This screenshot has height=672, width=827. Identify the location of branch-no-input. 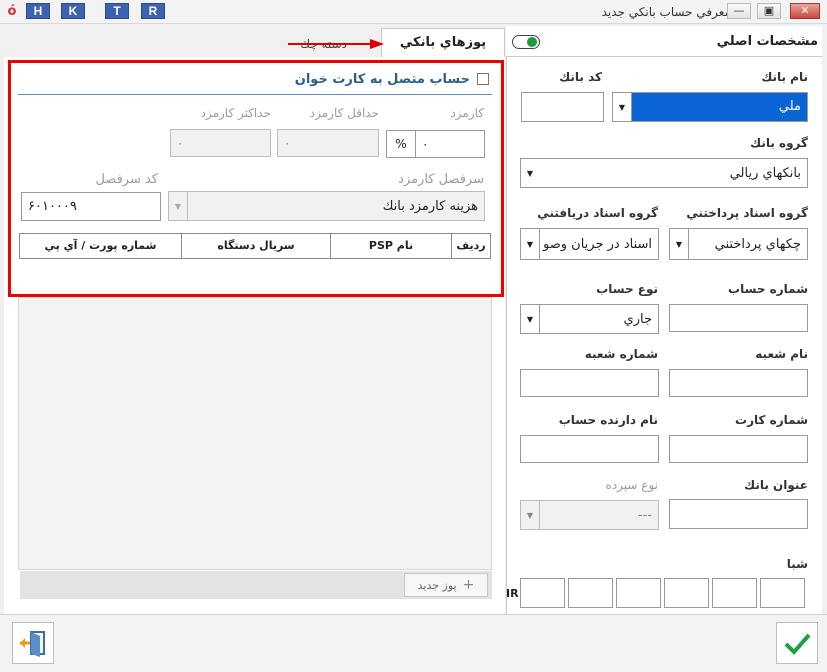
(589, 383).